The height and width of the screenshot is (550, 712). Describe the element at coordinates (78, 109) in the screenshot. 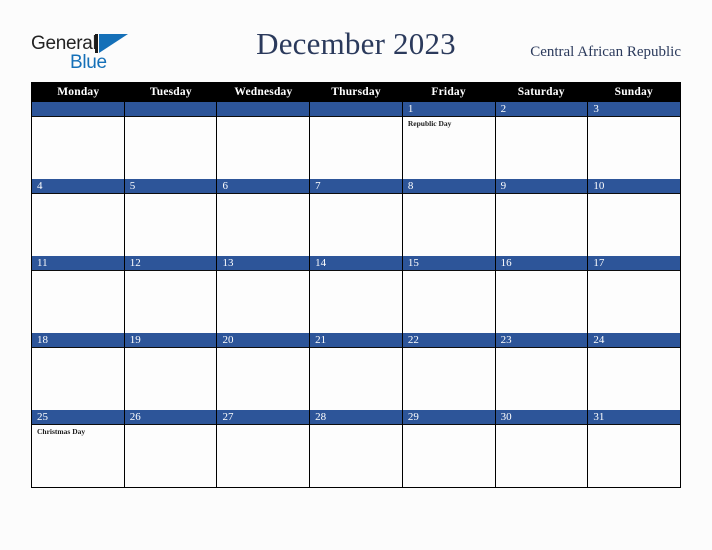

I see `date-band` at that location.